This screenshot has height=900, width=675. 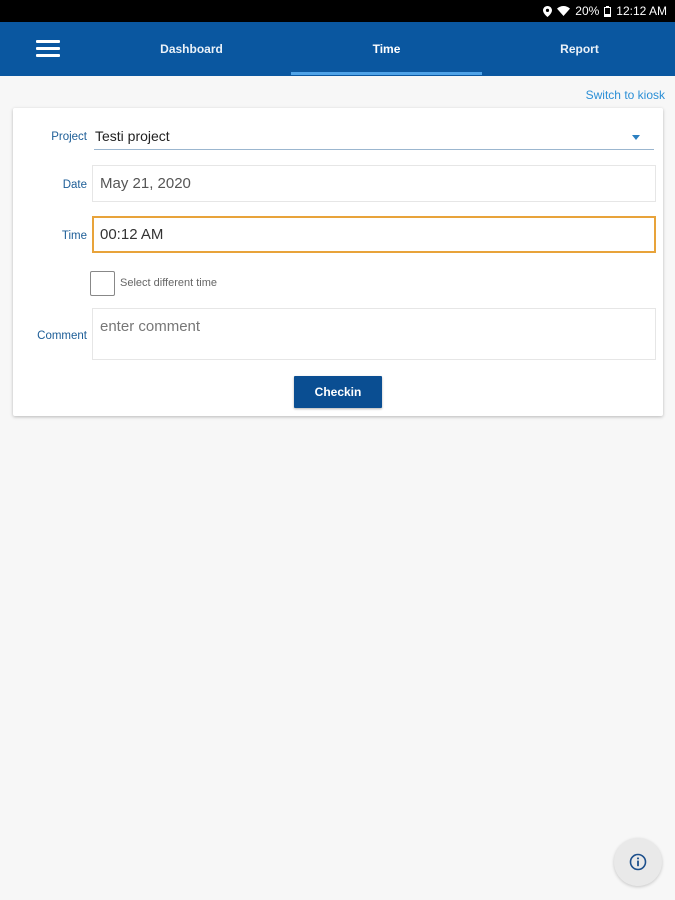 I want to click on app-bar: Dashboard Time Report, so click(x=337, y=49).